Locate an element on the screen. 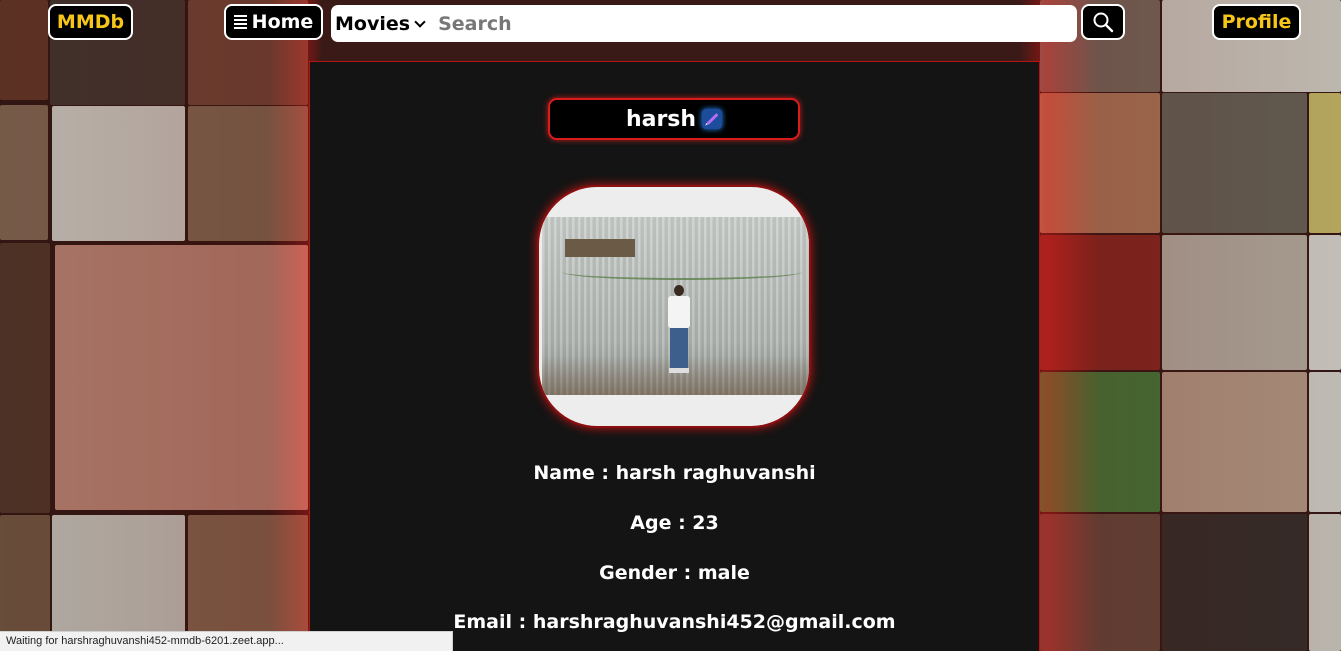 The image size is (1341, 651). profile-label: Profile is located at coordinates (1256, 22).